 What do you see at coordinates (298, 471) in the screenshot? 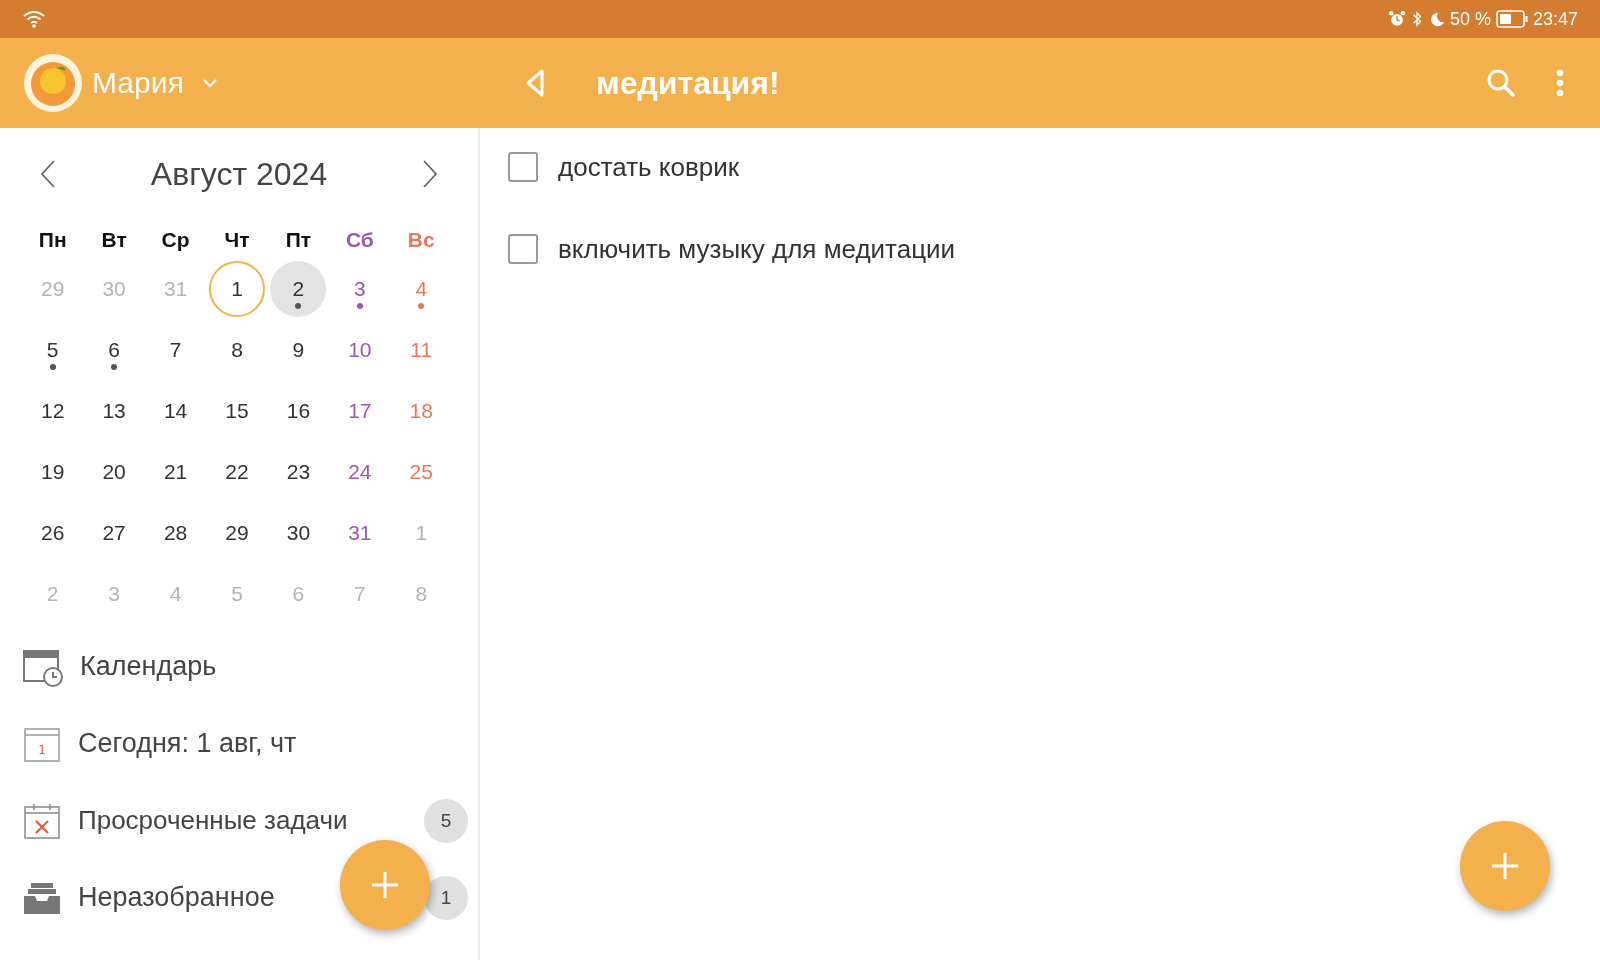
I see `calendar-day: 23` at bounding box center [298, 471].